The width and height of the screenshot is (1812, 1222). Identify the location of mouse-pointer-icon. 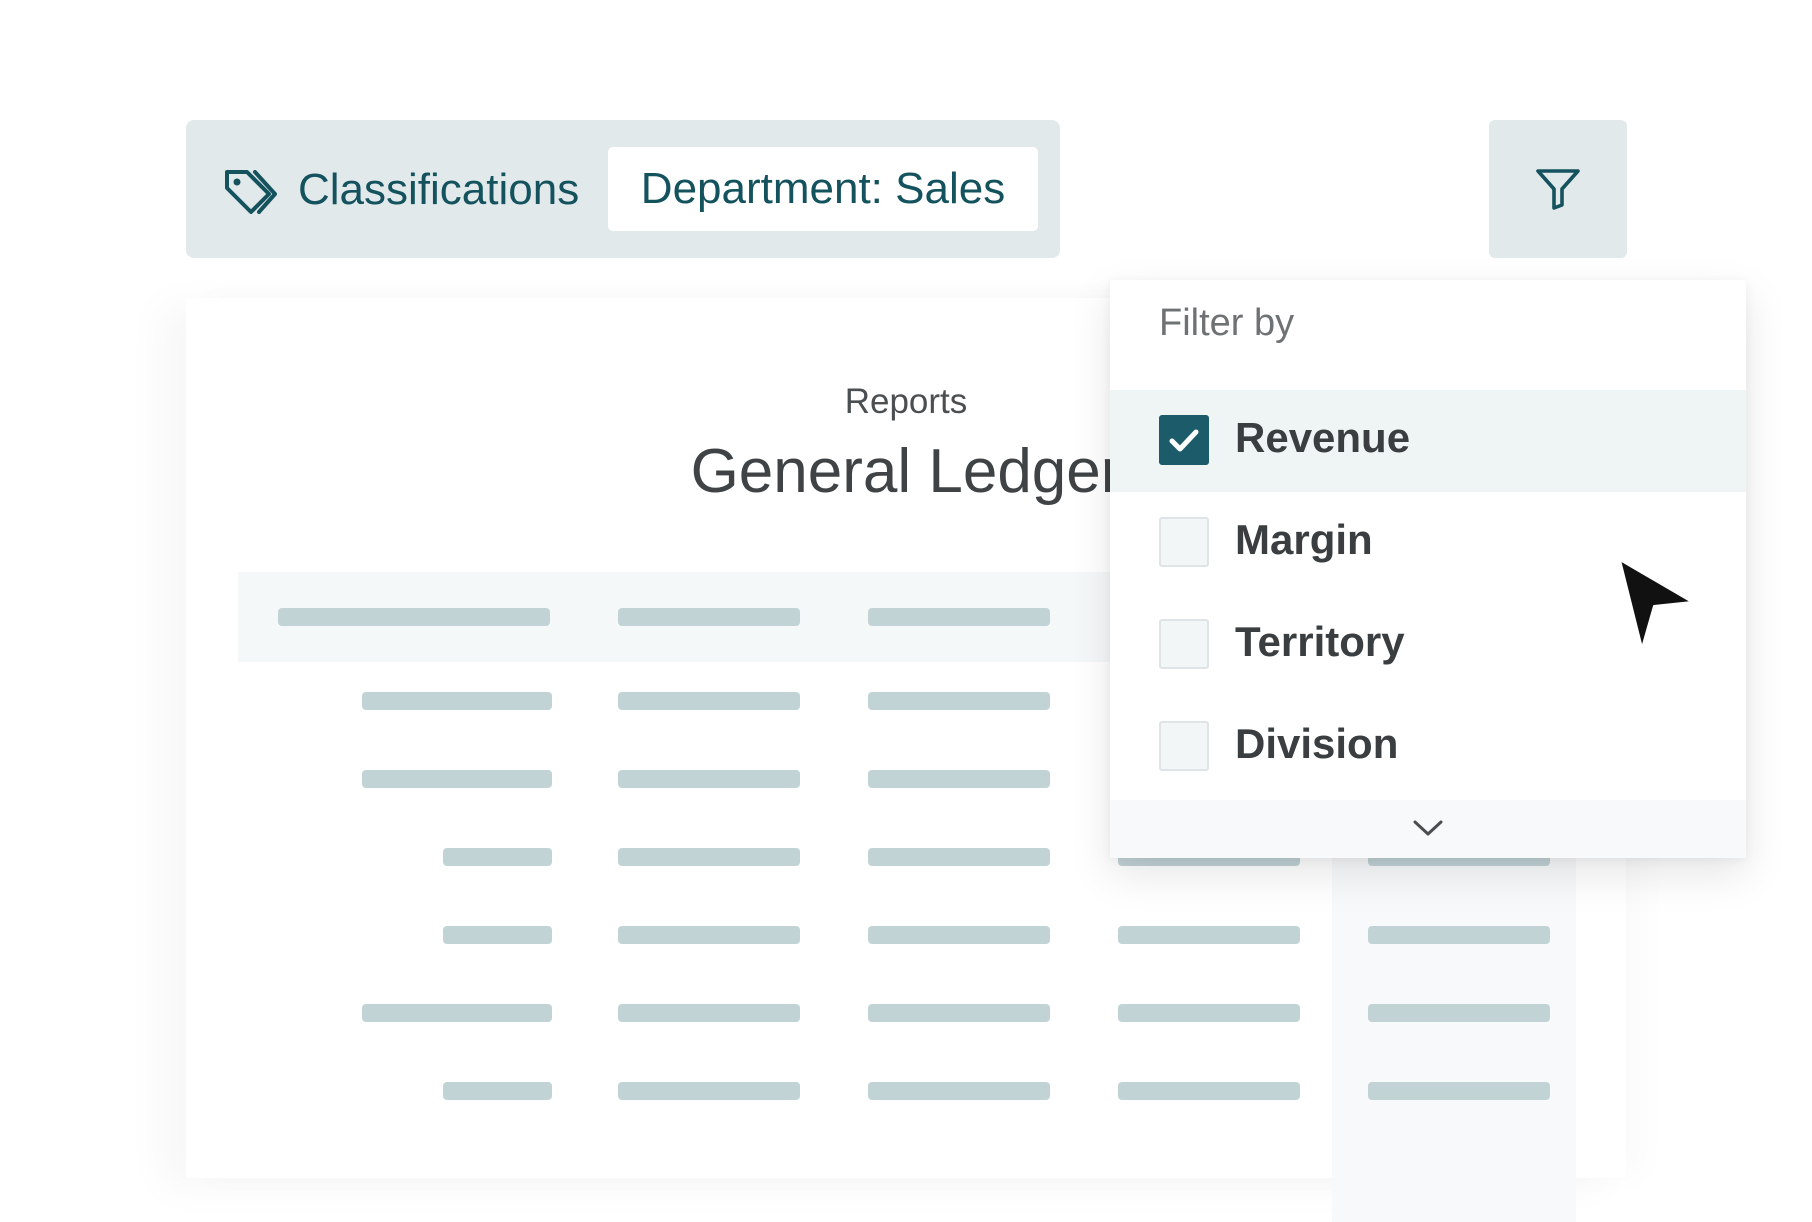
(1656, 604).